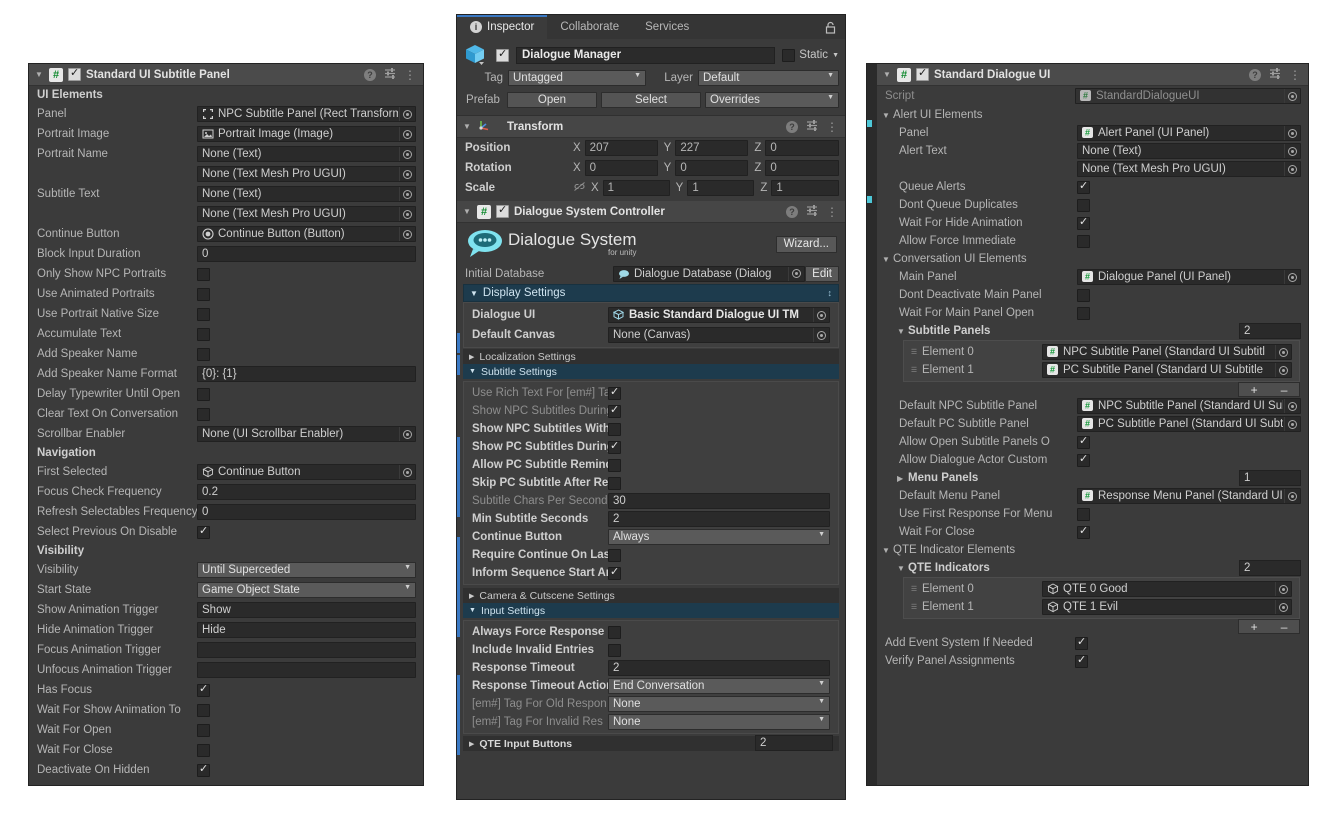 The image size is (1337, 813). I want to click on object-field: NPC Subtitle Panel (Rect Transform, so click(306, 114).